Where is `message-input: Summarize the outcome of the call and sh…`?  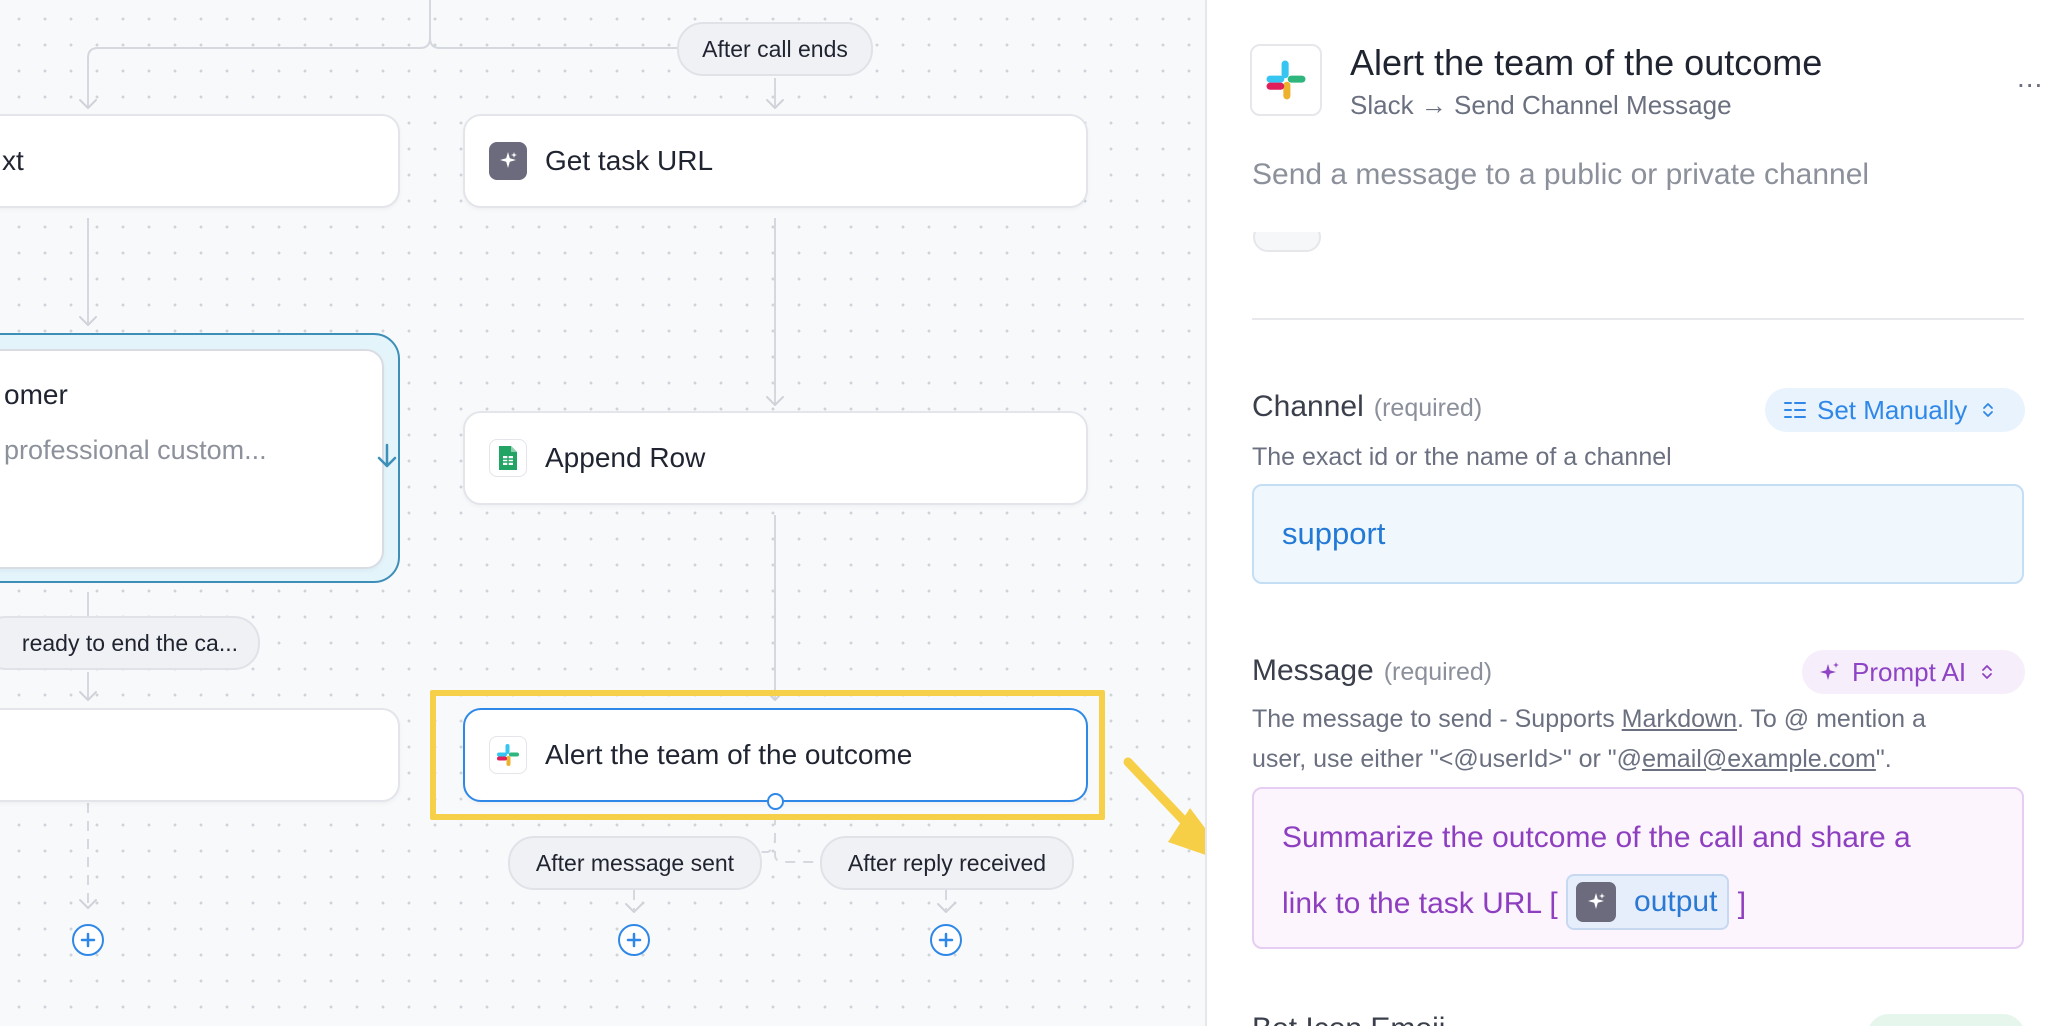
message-input: Summarize the outcome of the call and sh… is located at coordinates (1638, 868).